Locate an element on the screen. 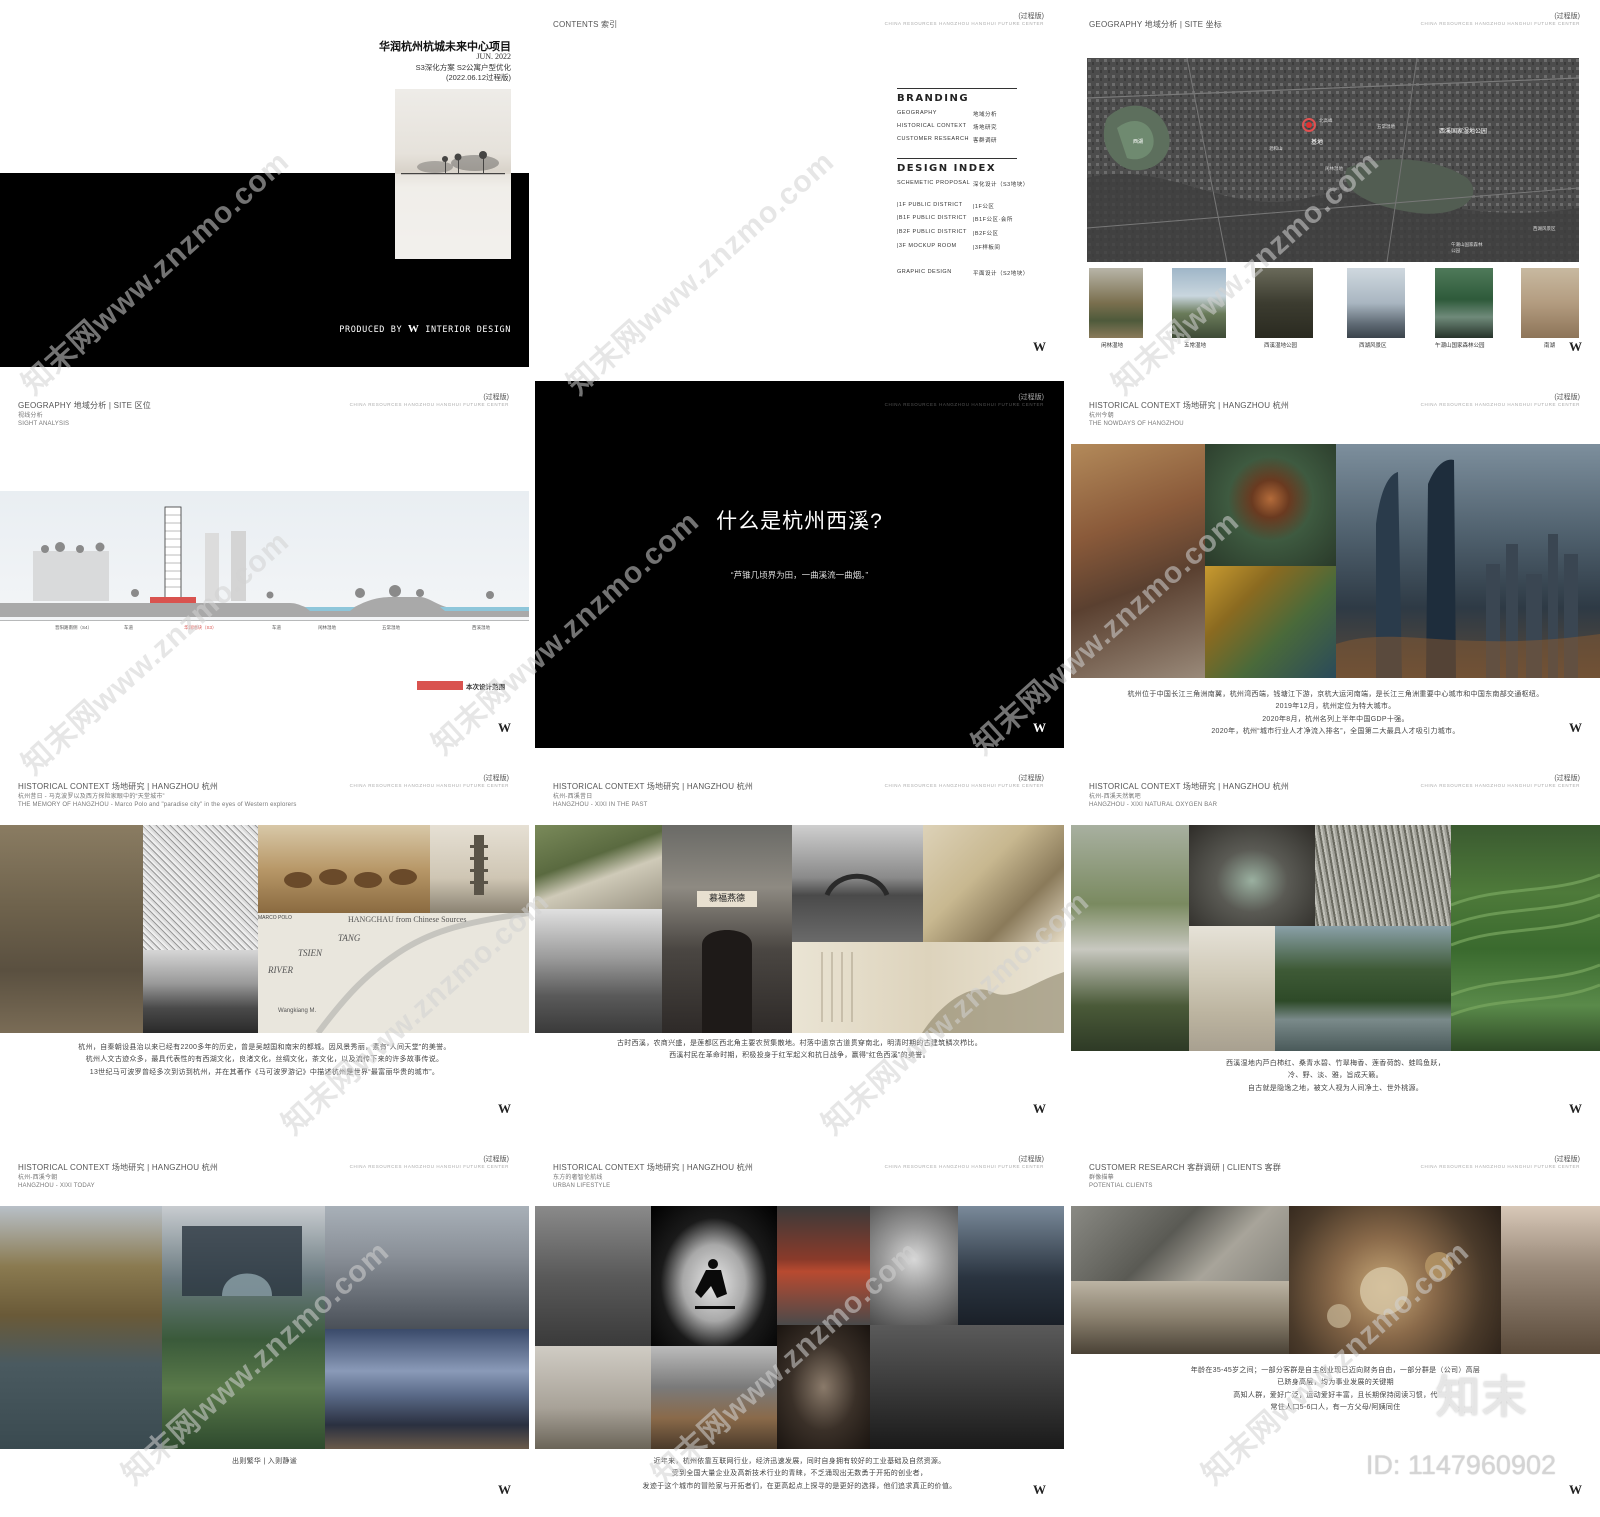  photo-temple-street is located at coordinates (1138, 561).